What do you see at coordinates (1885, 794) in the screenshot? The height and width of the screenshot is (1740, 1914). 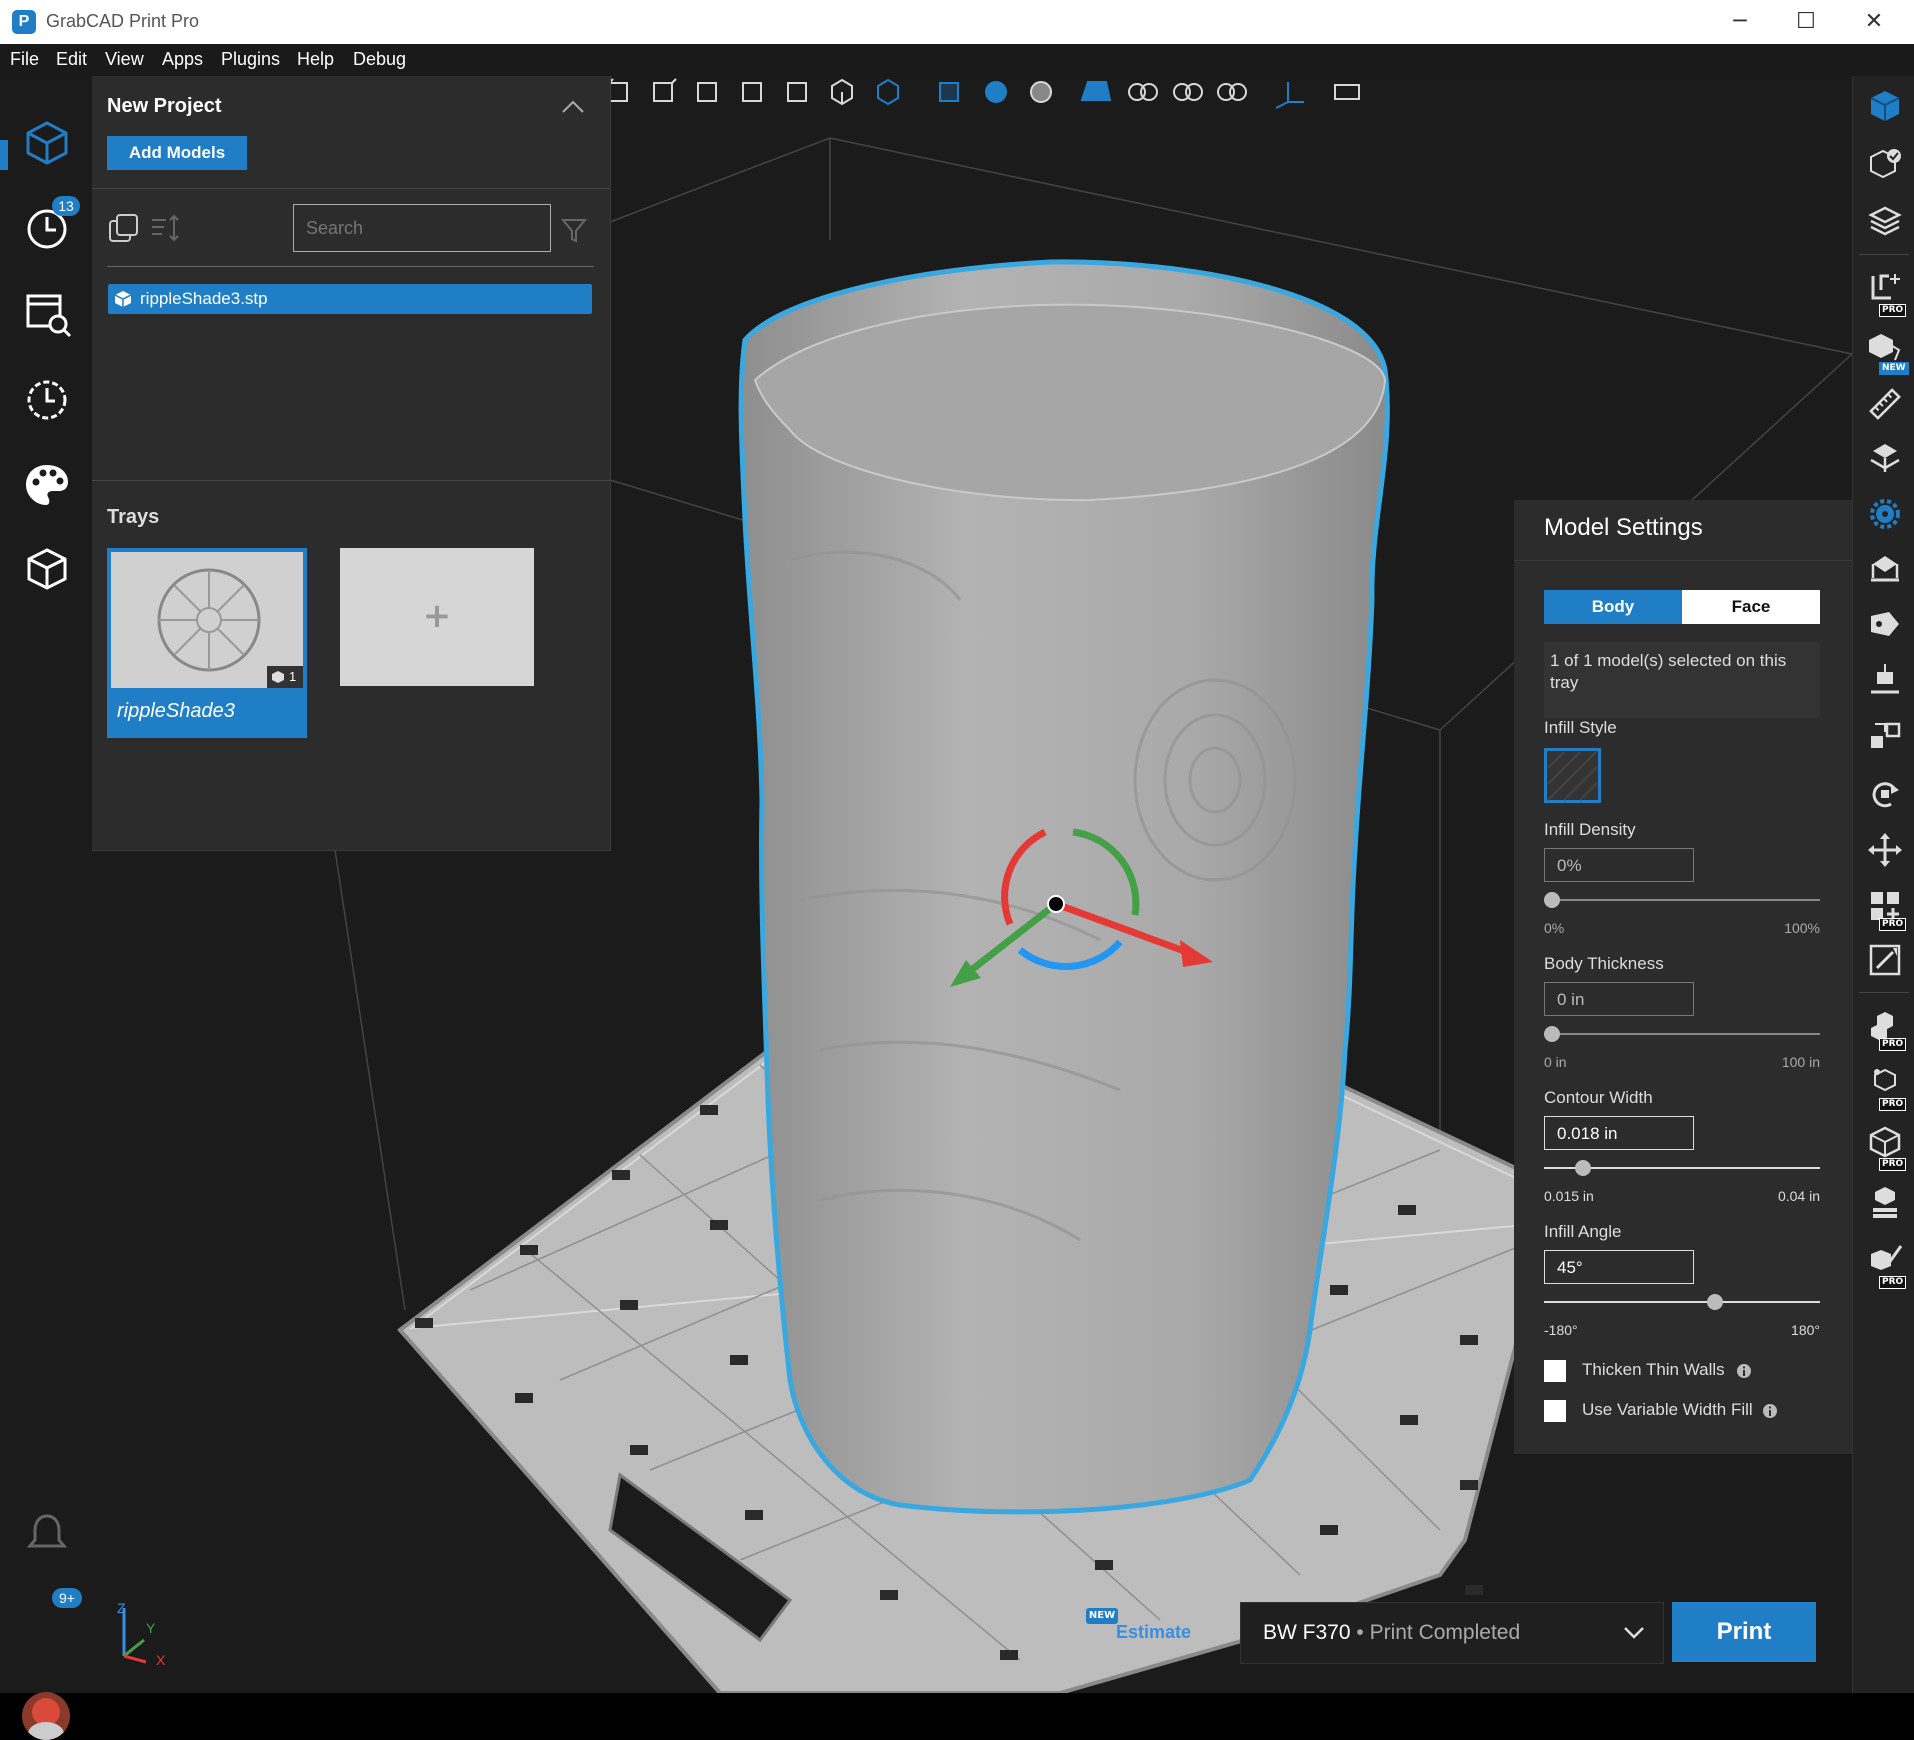 I see `rotate-icon` at bounding box center [1885, 794].